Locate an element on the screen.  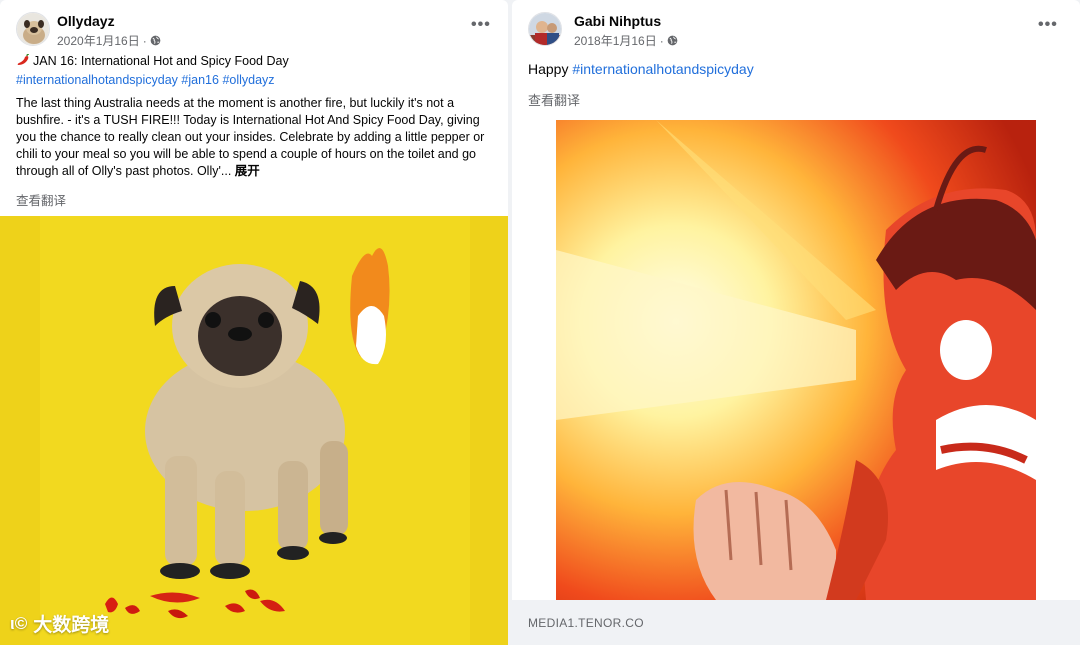
link-preview-footer: MEDIA1.TENOR.CO is located at coordinates (796, 622).